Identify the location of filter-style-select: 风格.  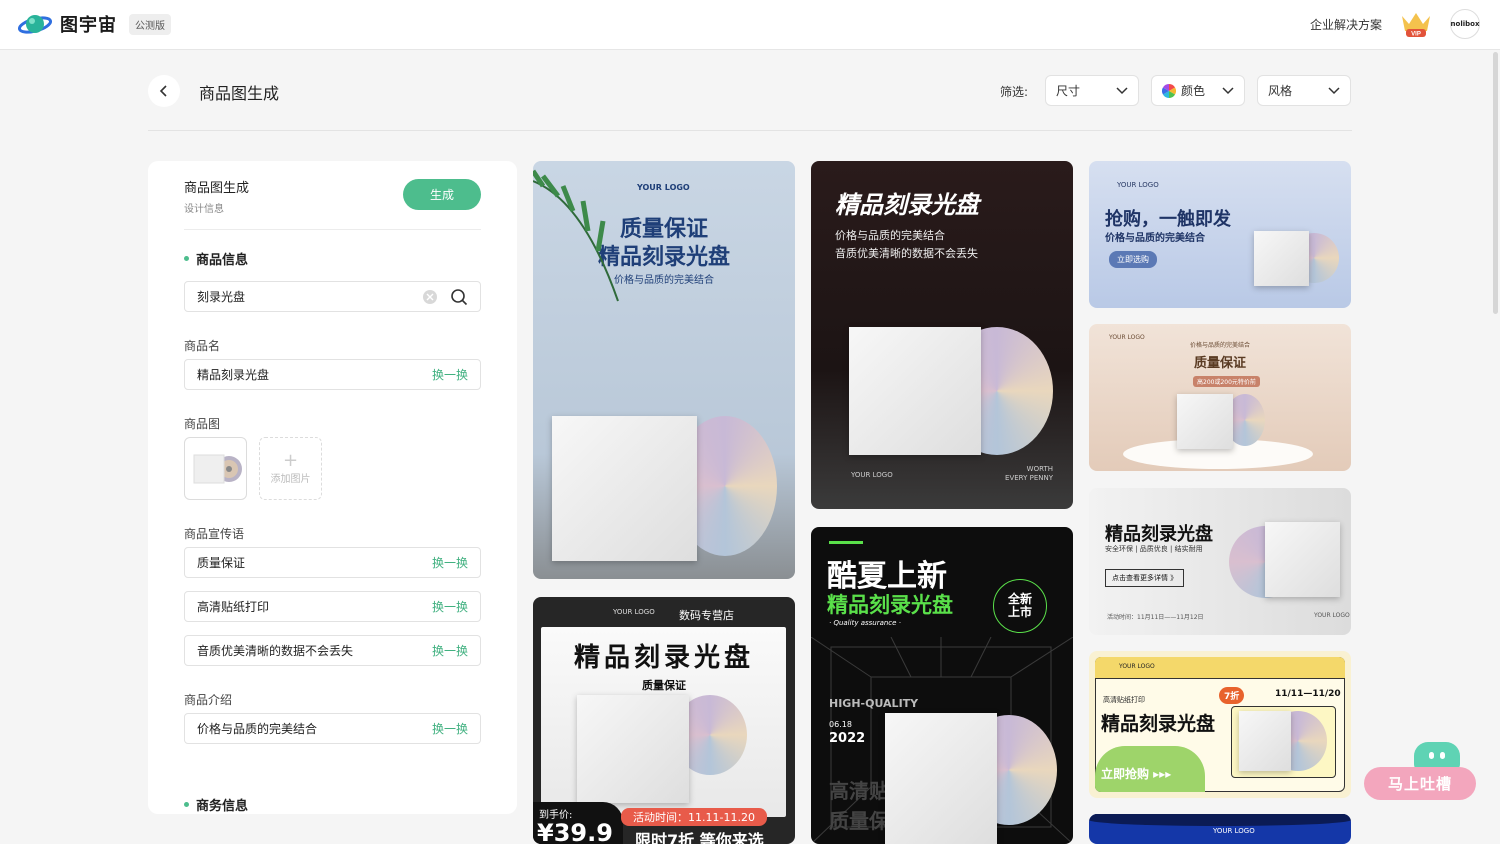
(1304, 90).